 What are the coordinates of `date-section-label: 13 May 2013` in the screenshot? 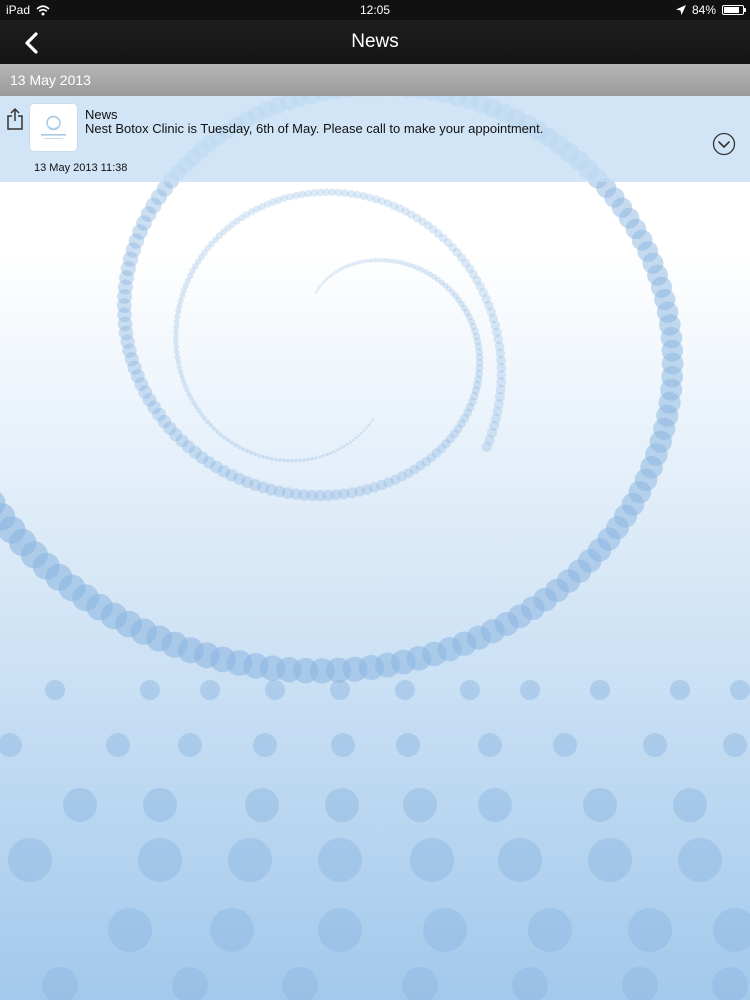 It's located at (50, 80).